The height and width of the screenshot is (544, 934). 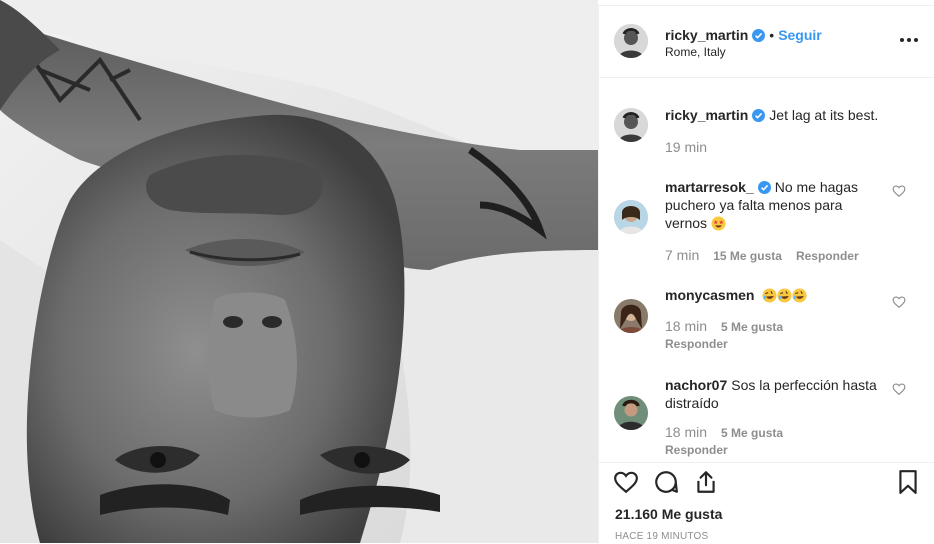 I want to click on author-line: ricky_martin • Seguir, so click(x=743, y=35).